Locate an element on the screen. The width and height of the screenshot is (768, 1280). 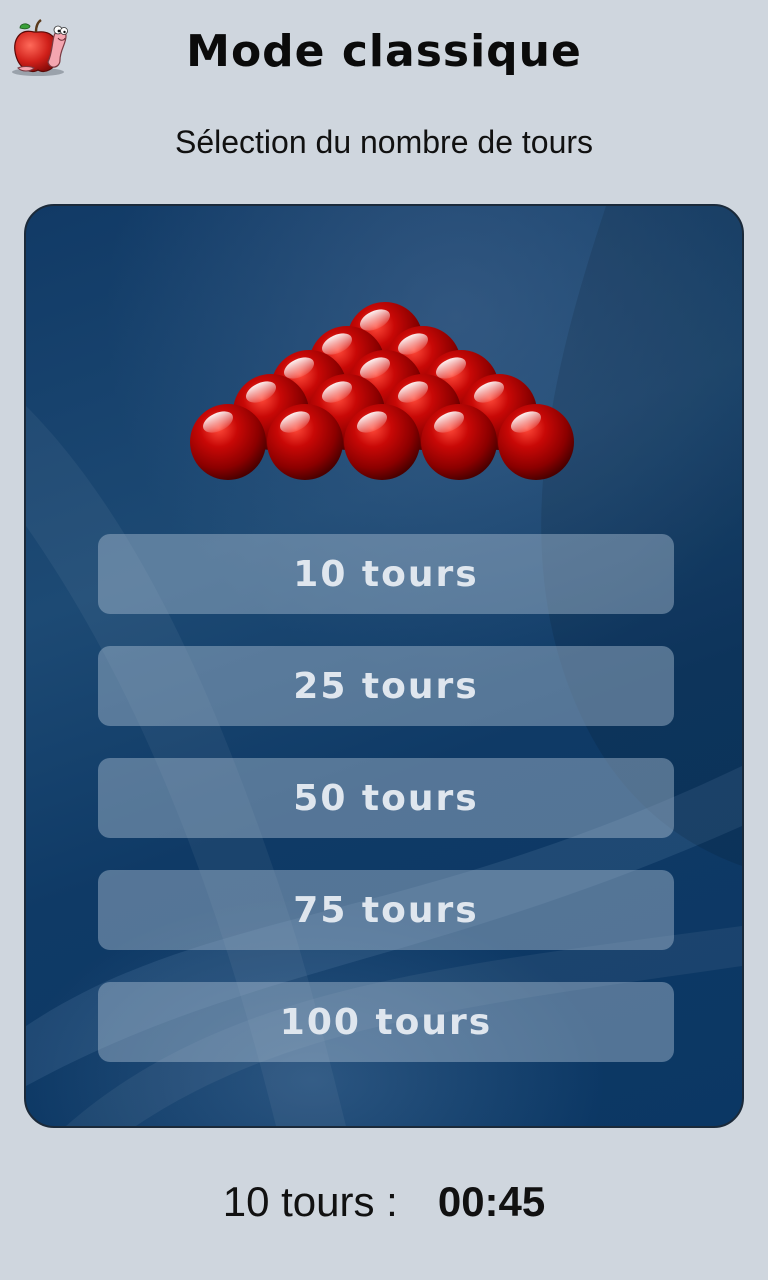
option-100-tours-button: 100 tours is located at coordinates (386, 1022).